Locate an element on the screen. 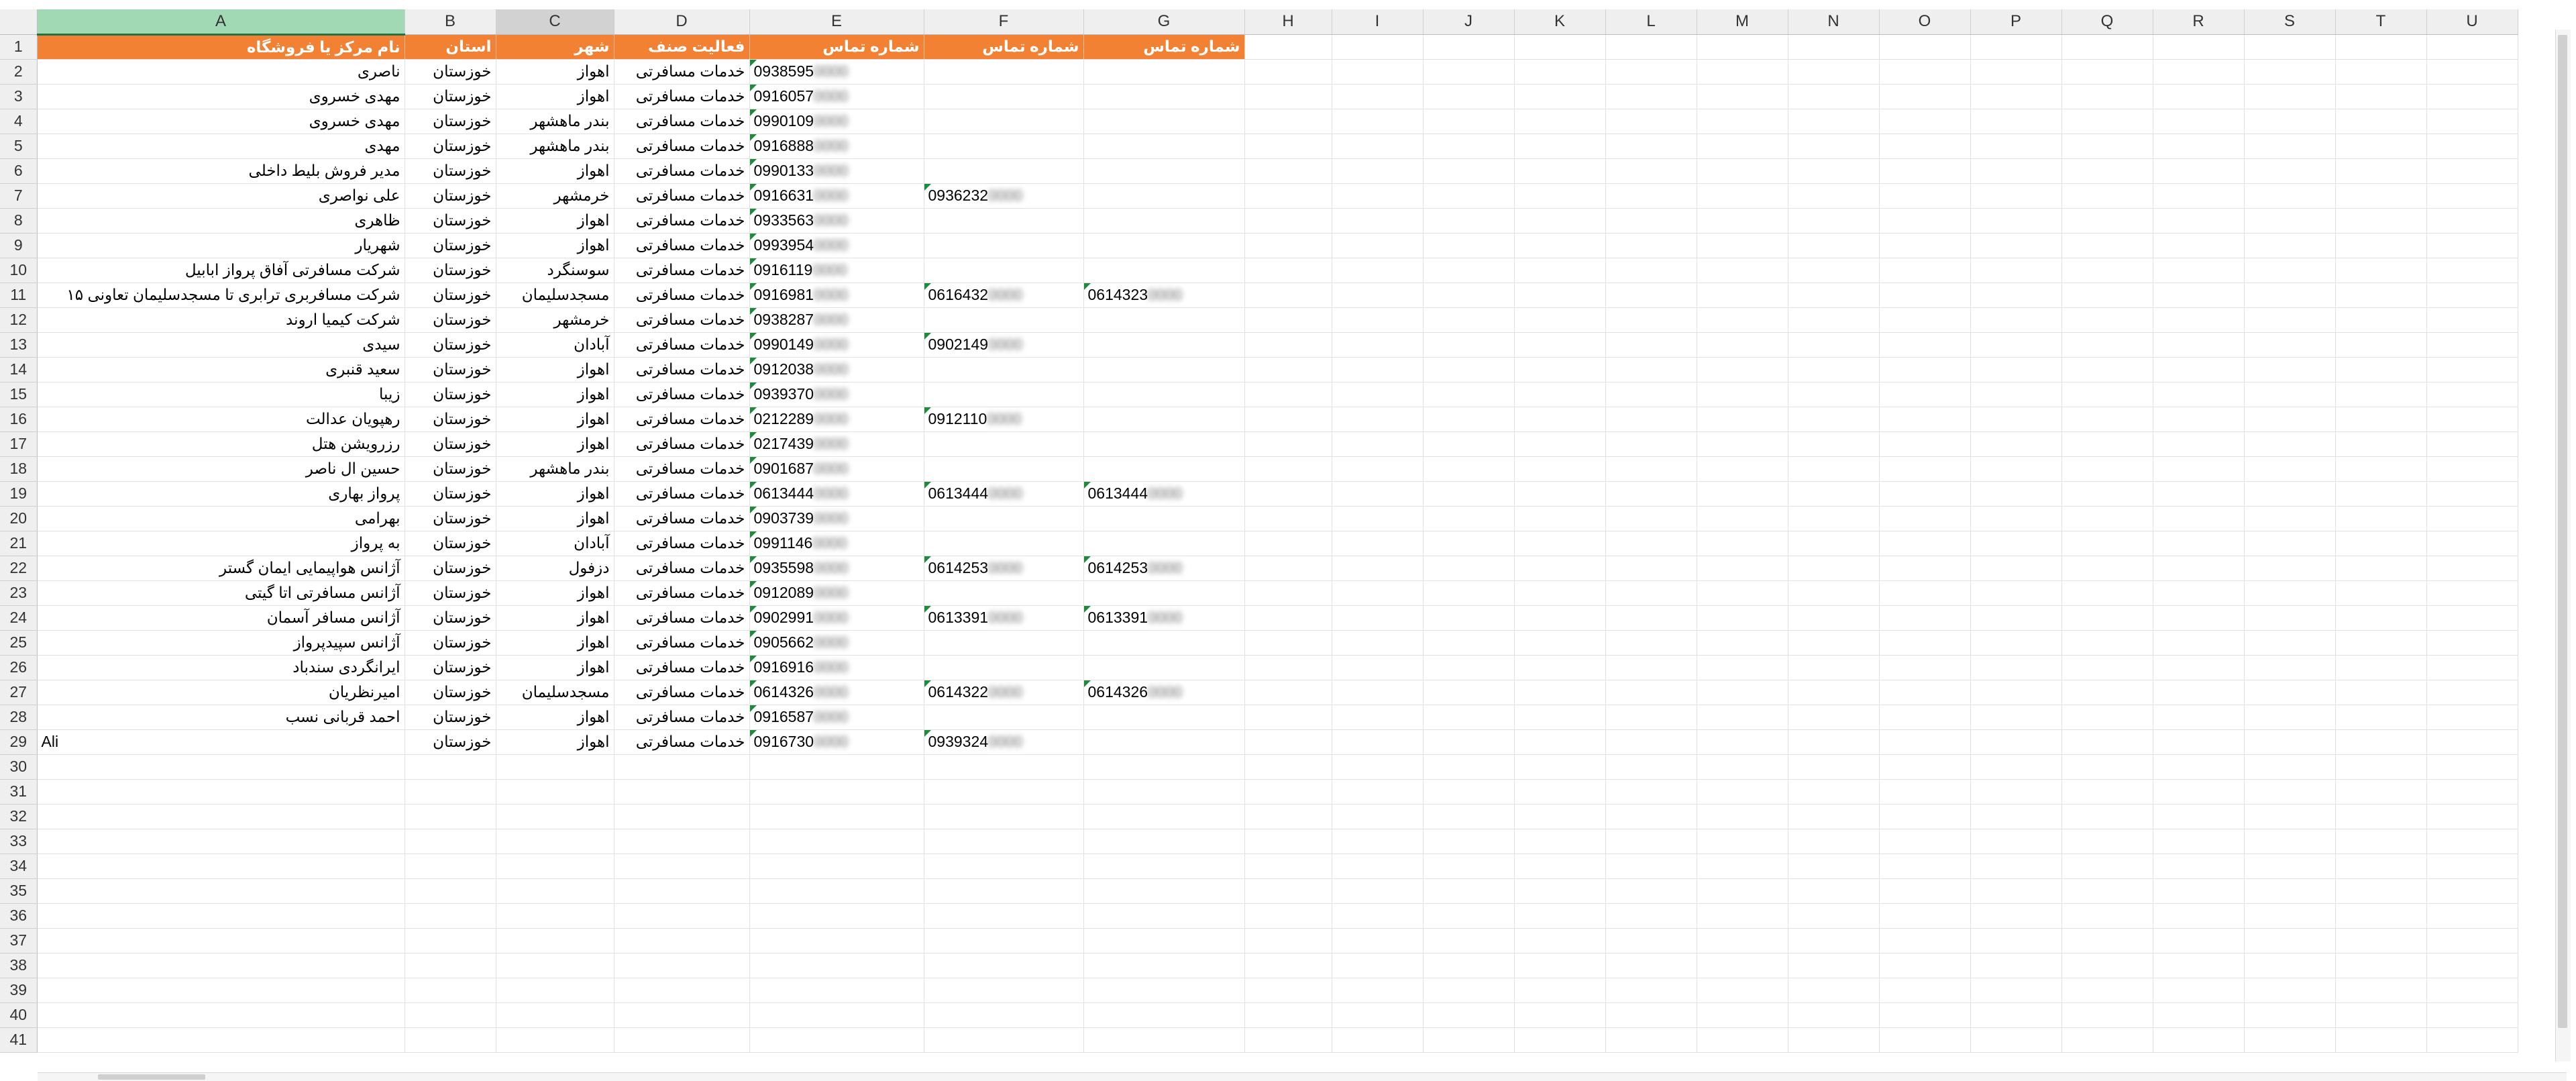 The height and width of the screenshot is (1081, 2576). row-header: 31 is located at coordinates (19, 792).